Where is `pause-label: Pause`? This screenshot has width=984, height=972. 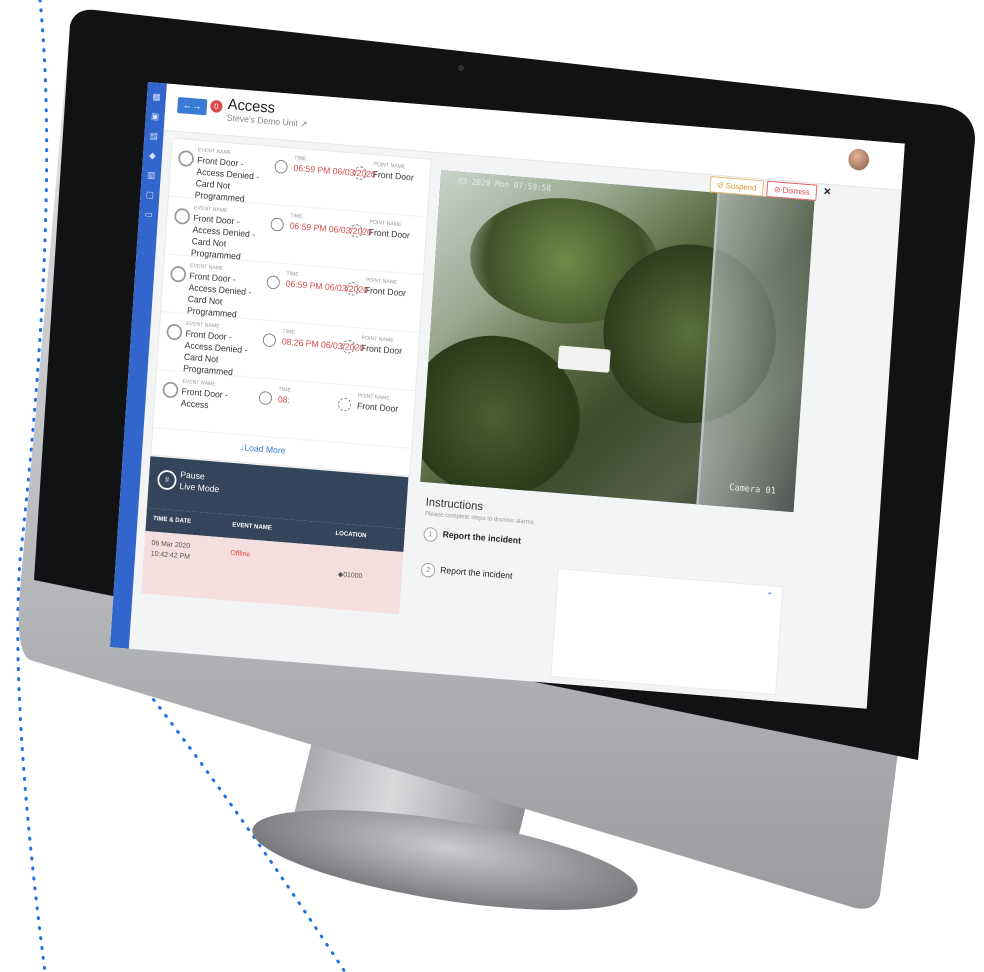
pause-label: Pause is located at coordinates (192, 476).